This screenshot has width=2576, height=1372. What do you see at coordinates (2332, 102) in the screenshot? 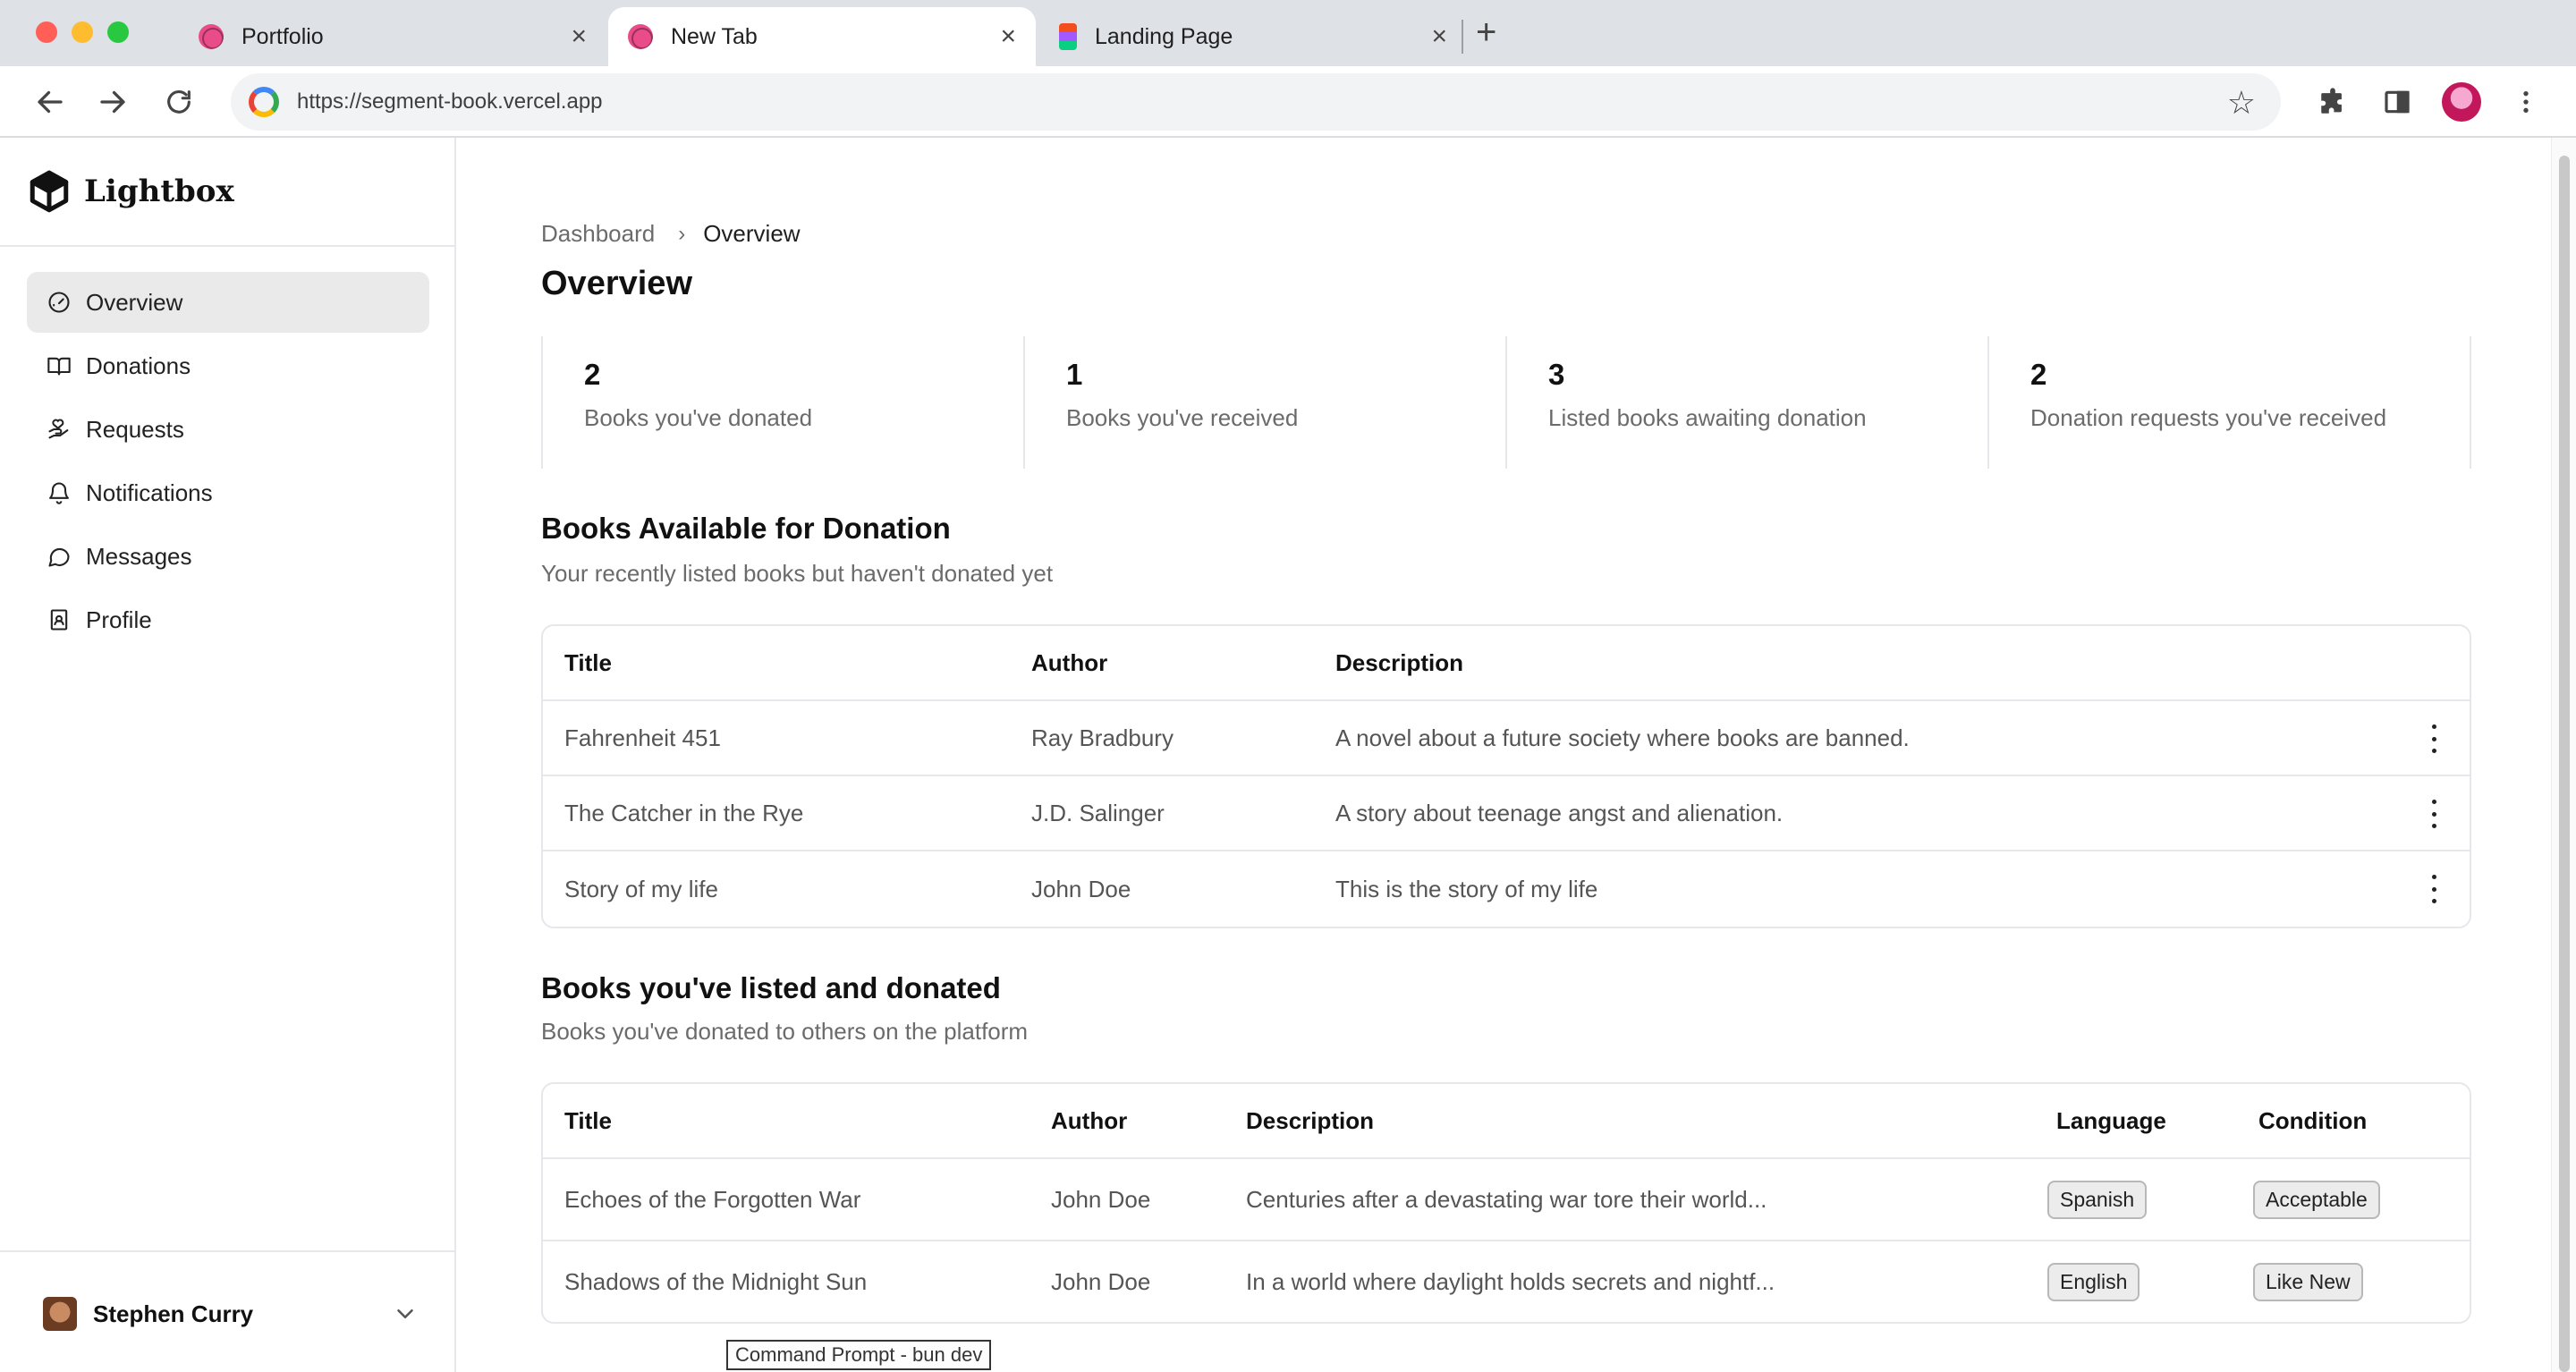
I see `extensions-icon` at bounding box center [2332, 102].